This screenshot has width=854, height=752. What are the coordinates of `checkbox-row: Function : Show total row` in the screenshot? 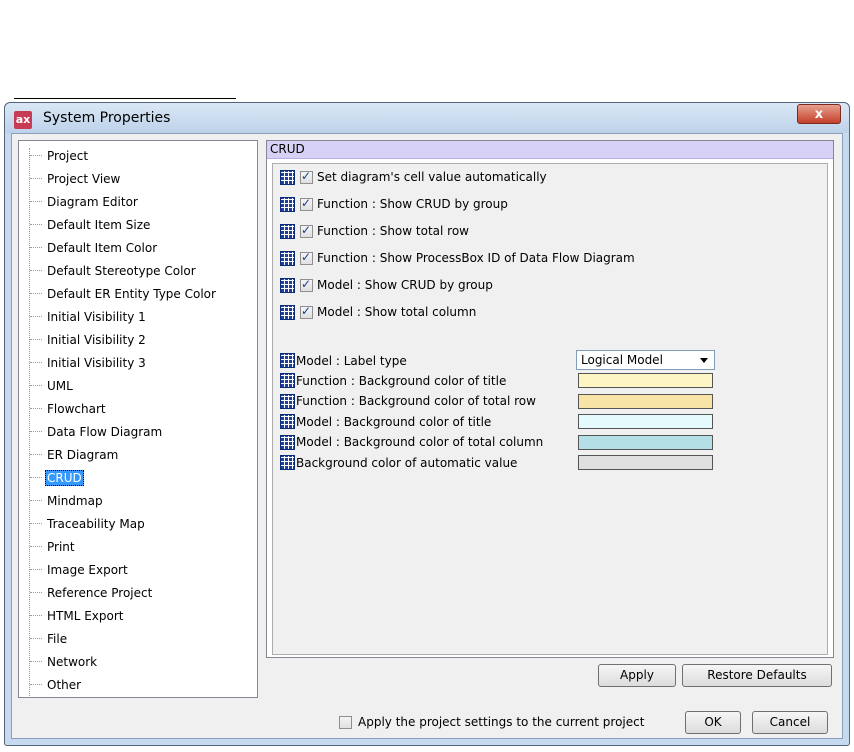 It's located at (374, 231).